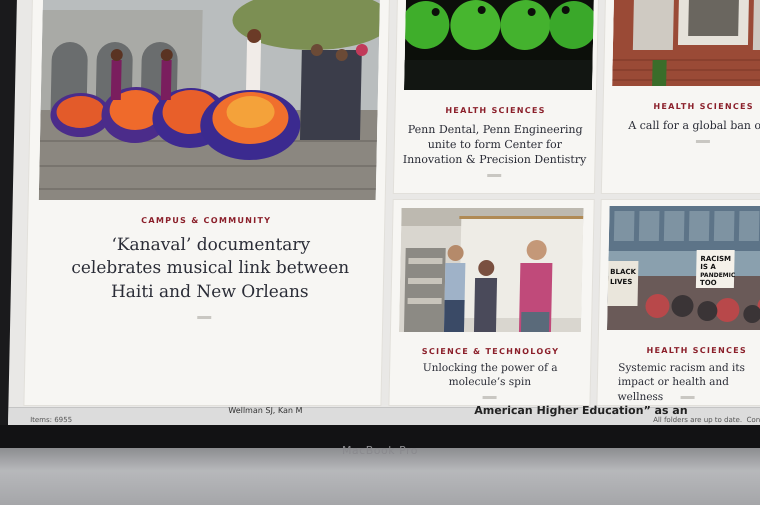  I want to click on protest-sign-text: BLACK, so click(623, 272).